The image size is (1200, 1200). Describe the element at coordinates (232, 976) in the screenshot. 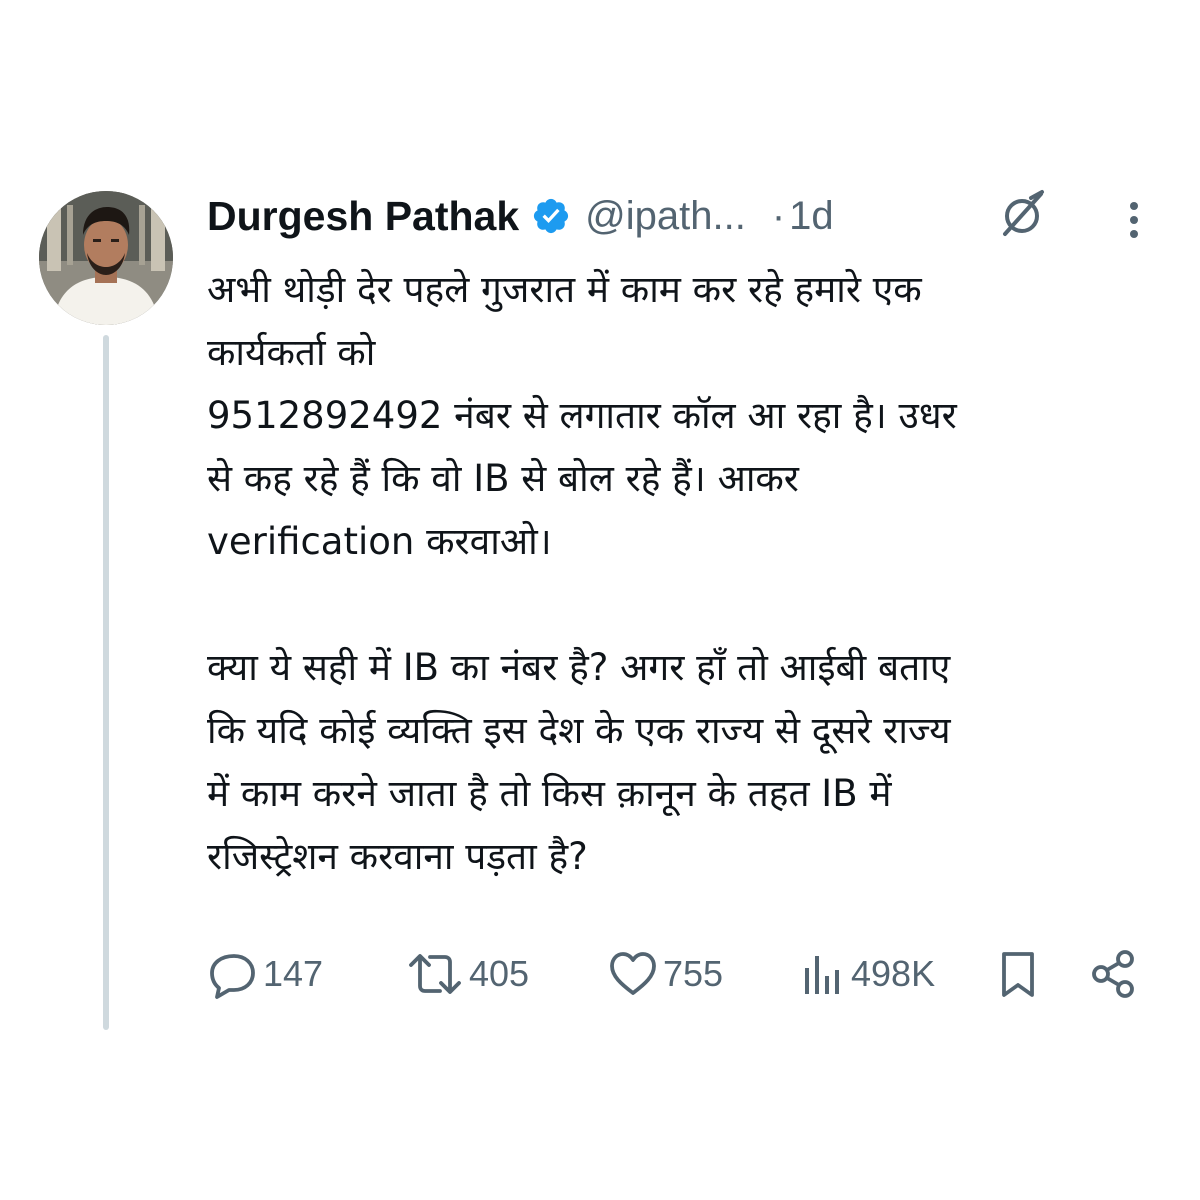

I see `reply-icon` at that location.